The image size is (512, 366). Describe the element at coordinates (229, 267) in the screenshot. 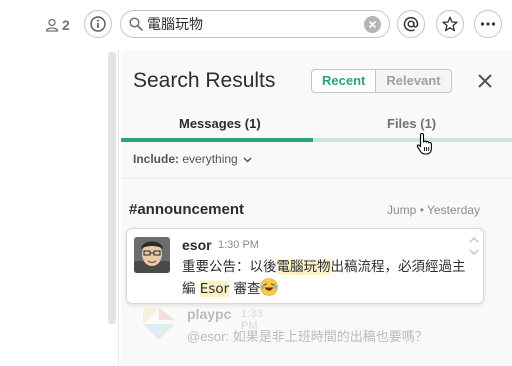

I see `message-text-part: 重要公告：以後` at that location.